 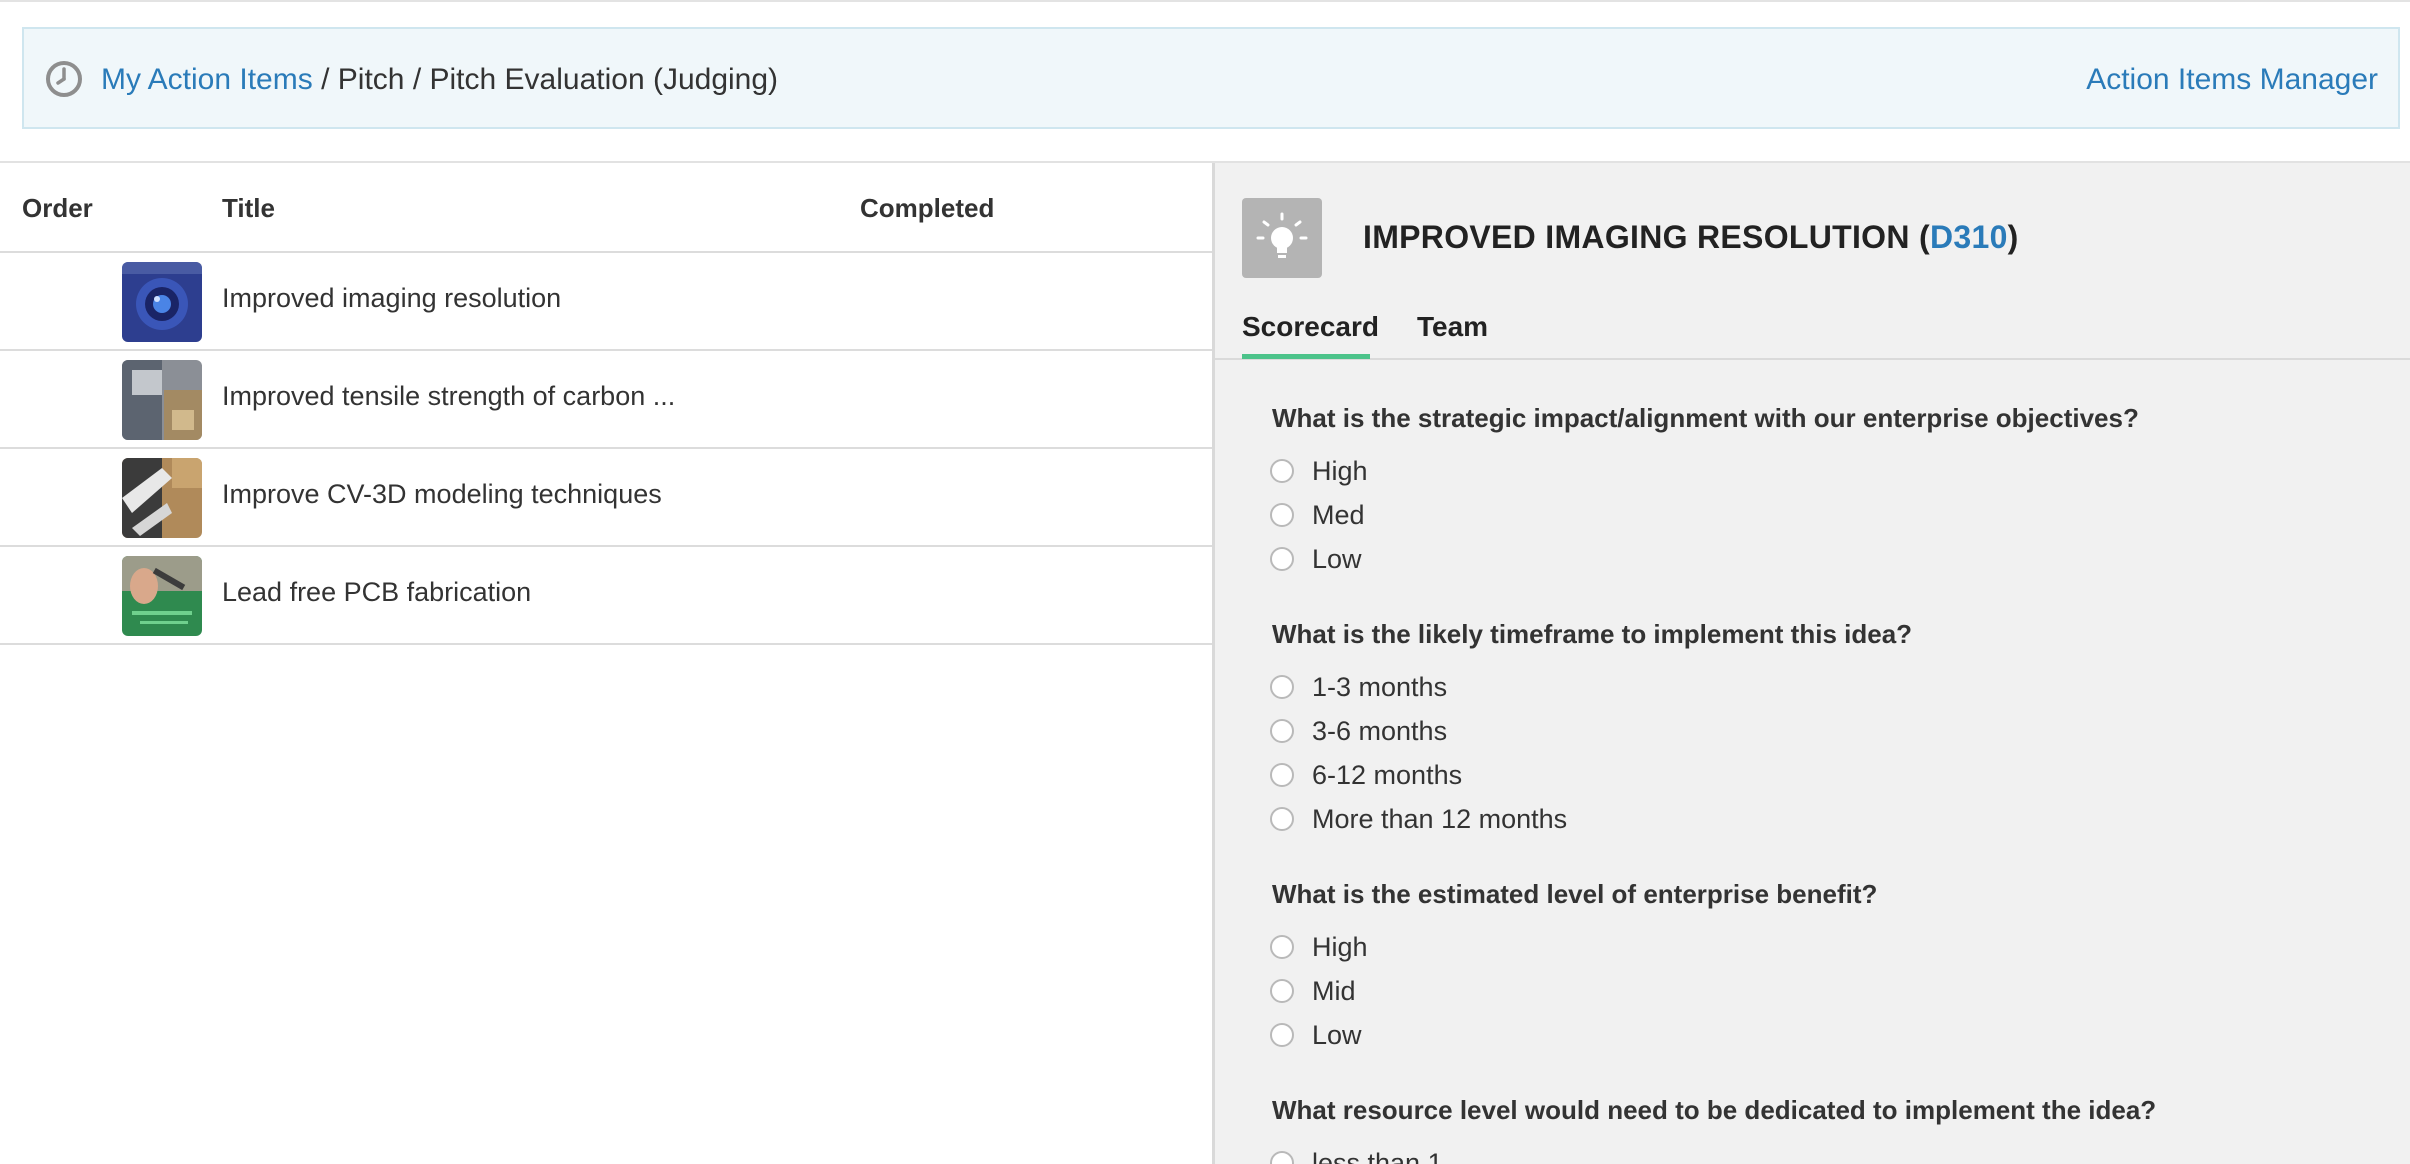 I want to click on table-row: Improved imaging resolution, so click(x=606, y=302).